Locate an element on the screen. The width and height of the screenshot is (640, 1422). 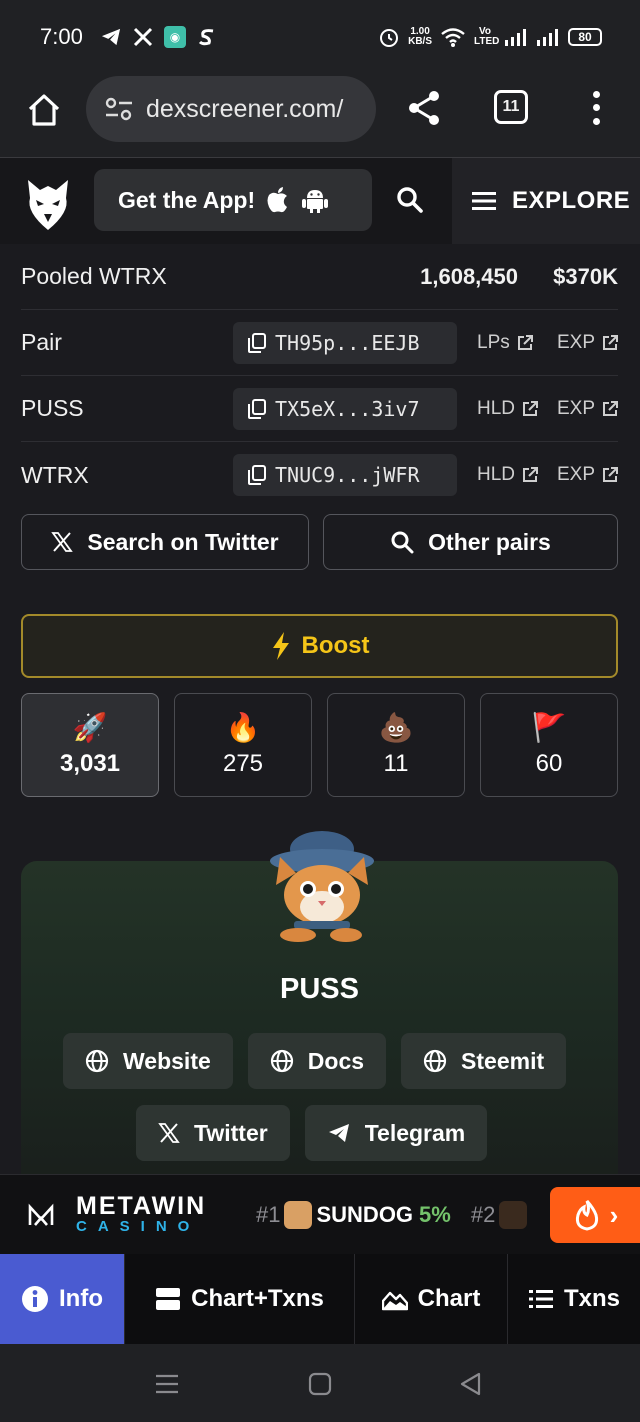
reaction-rocket: 🚀 3,031 is located at coordinates (90, 745).